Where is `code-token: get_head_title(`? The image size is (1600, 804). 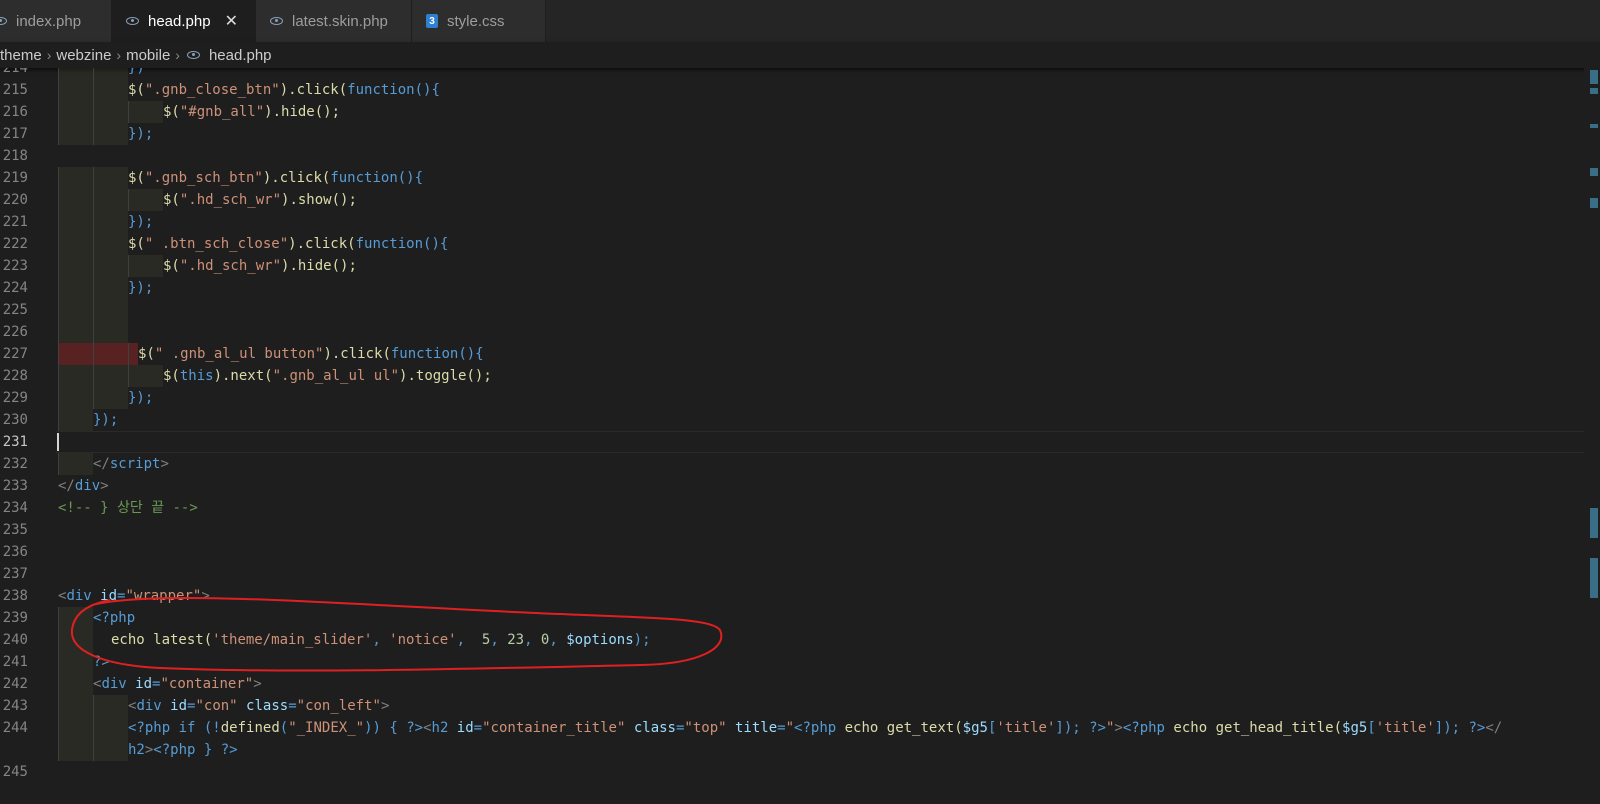
code-token: get_head_title( is located at coordinates (1275, 728).